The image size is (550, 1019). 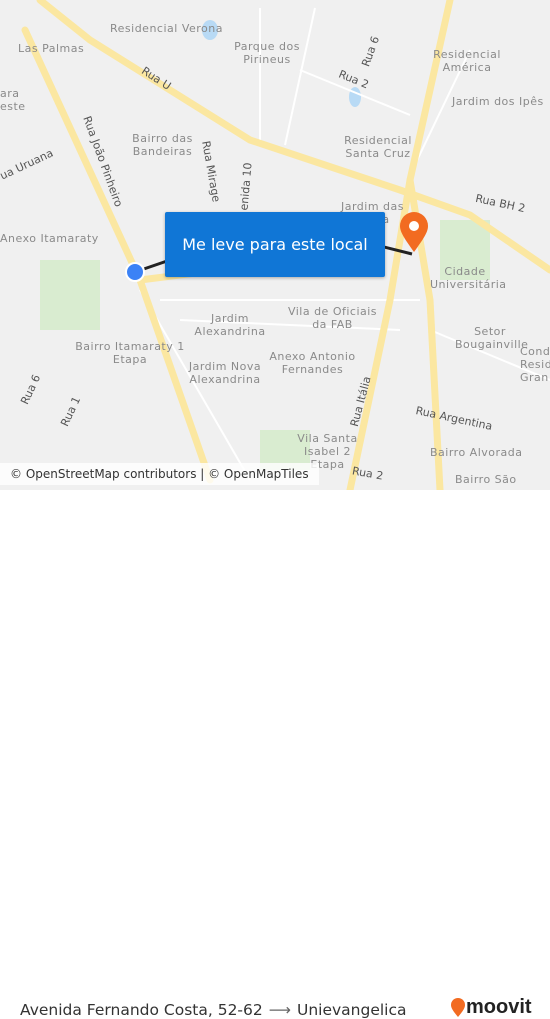 I want to click on origin-marker, so click(x=135, y=272).